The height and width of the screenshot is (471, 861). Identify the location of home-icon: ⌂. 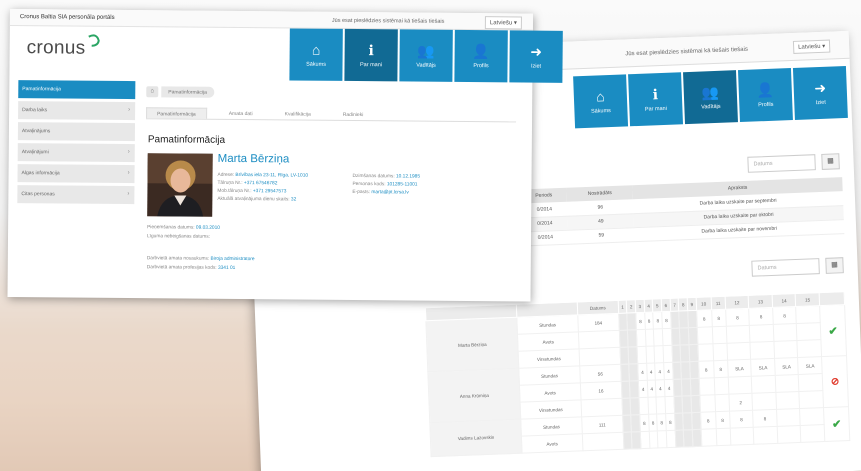
(152, 91).